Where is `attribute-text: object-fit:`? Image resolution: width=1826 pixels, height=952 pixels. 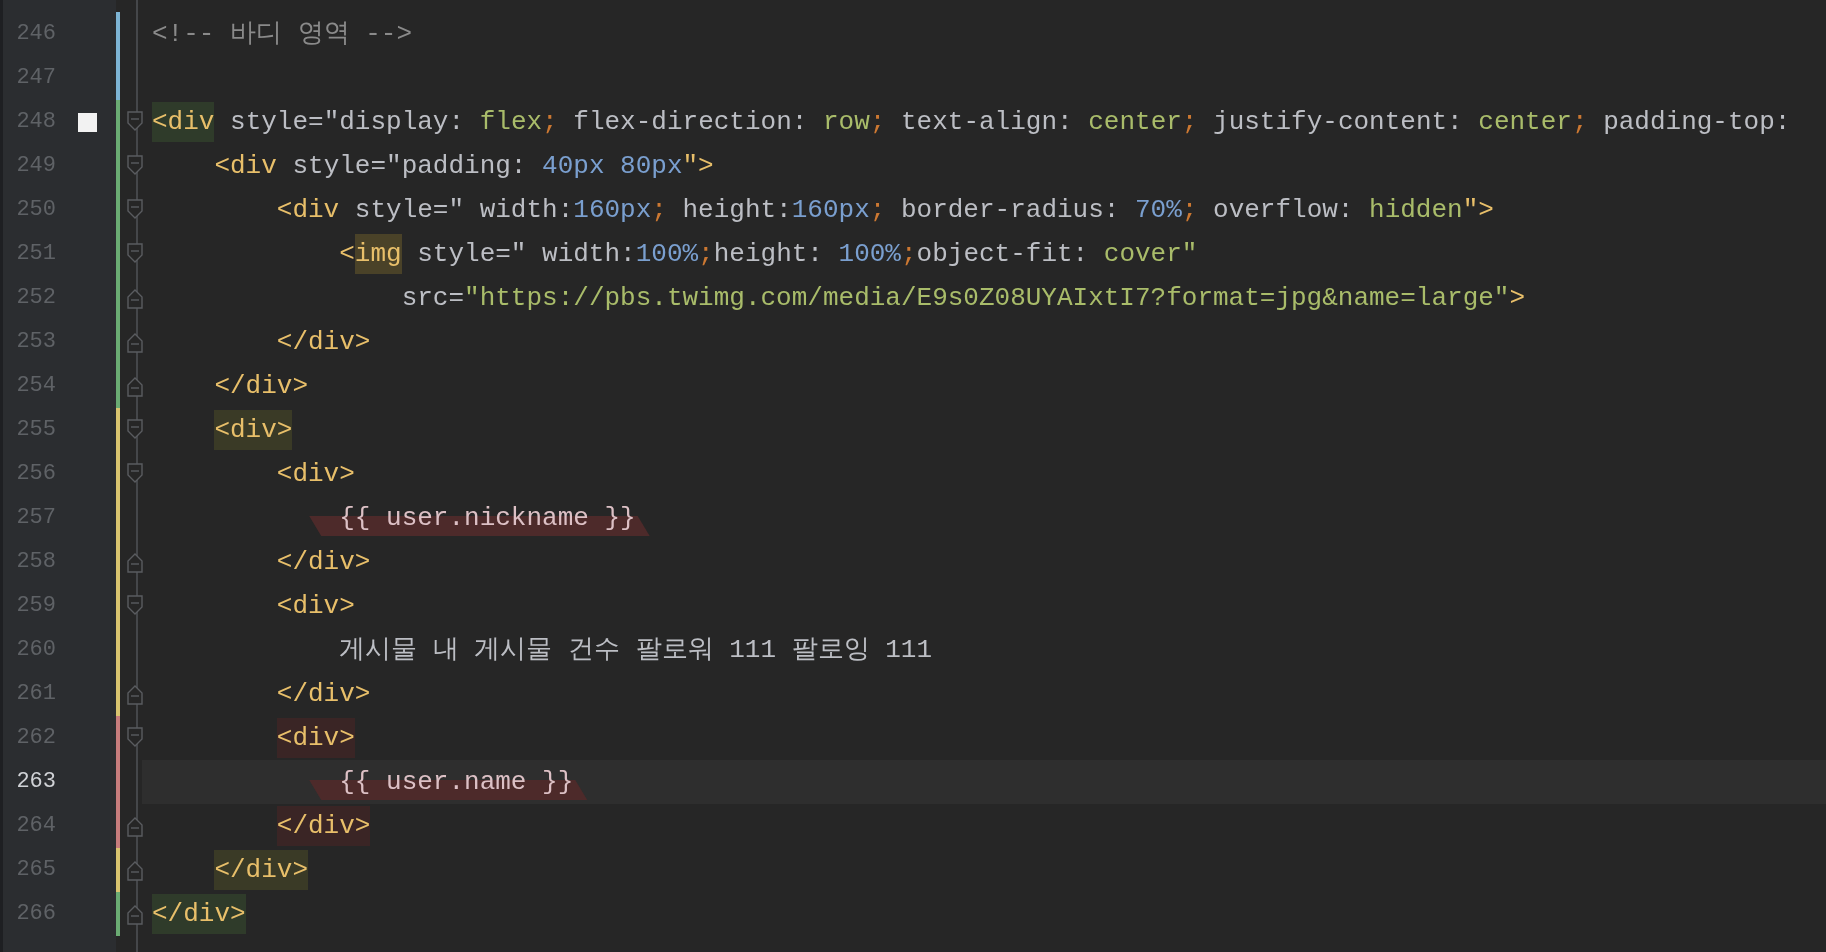 attribute-text: object-fit: is located at coordinates (1003, 254).